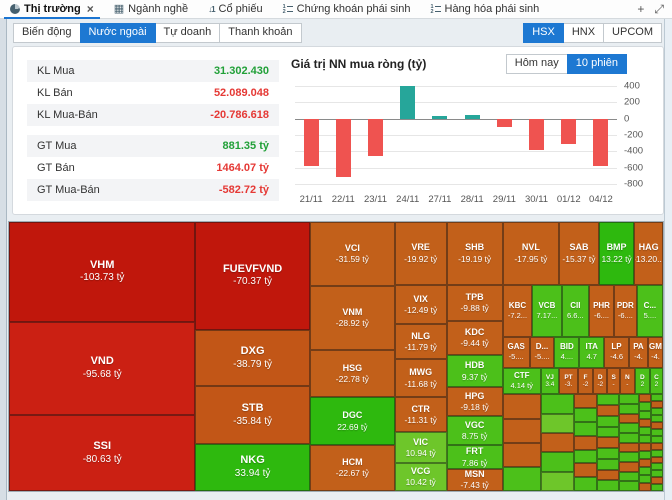 This screenshot has width=672, height=500. Describe the element at coordinates (151, 9) in the screenshot. I see `tab-nganh-nghe: ▦ Ngành nghề` at that location.